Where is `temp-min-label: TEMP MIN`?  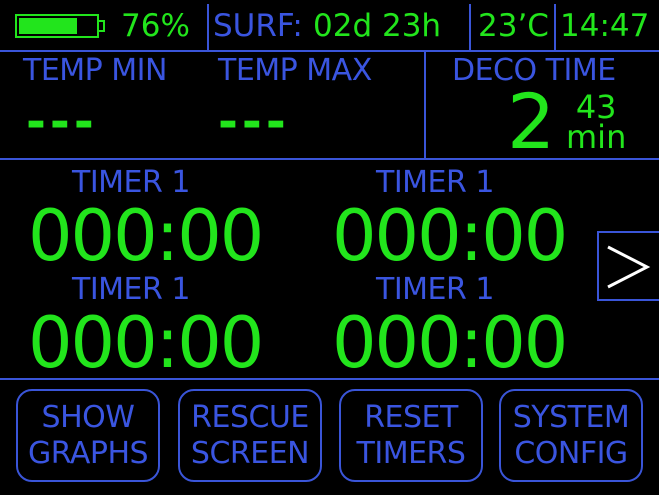
temp-min-label: TEMP MIN is located at coordinates (95, 70).